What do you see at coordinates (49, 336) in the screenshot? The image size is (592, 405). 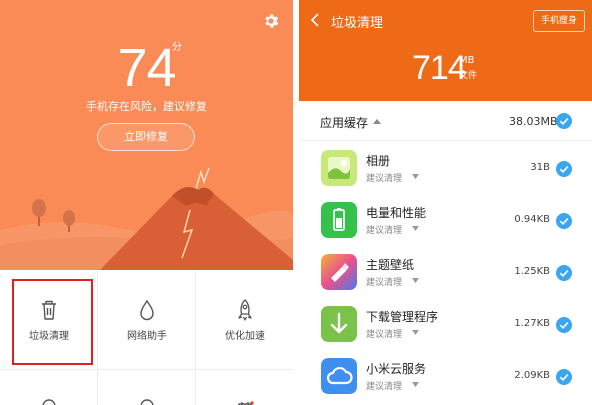 I see `tool-label: 垃圾清理` at bounding box center [49, 336].